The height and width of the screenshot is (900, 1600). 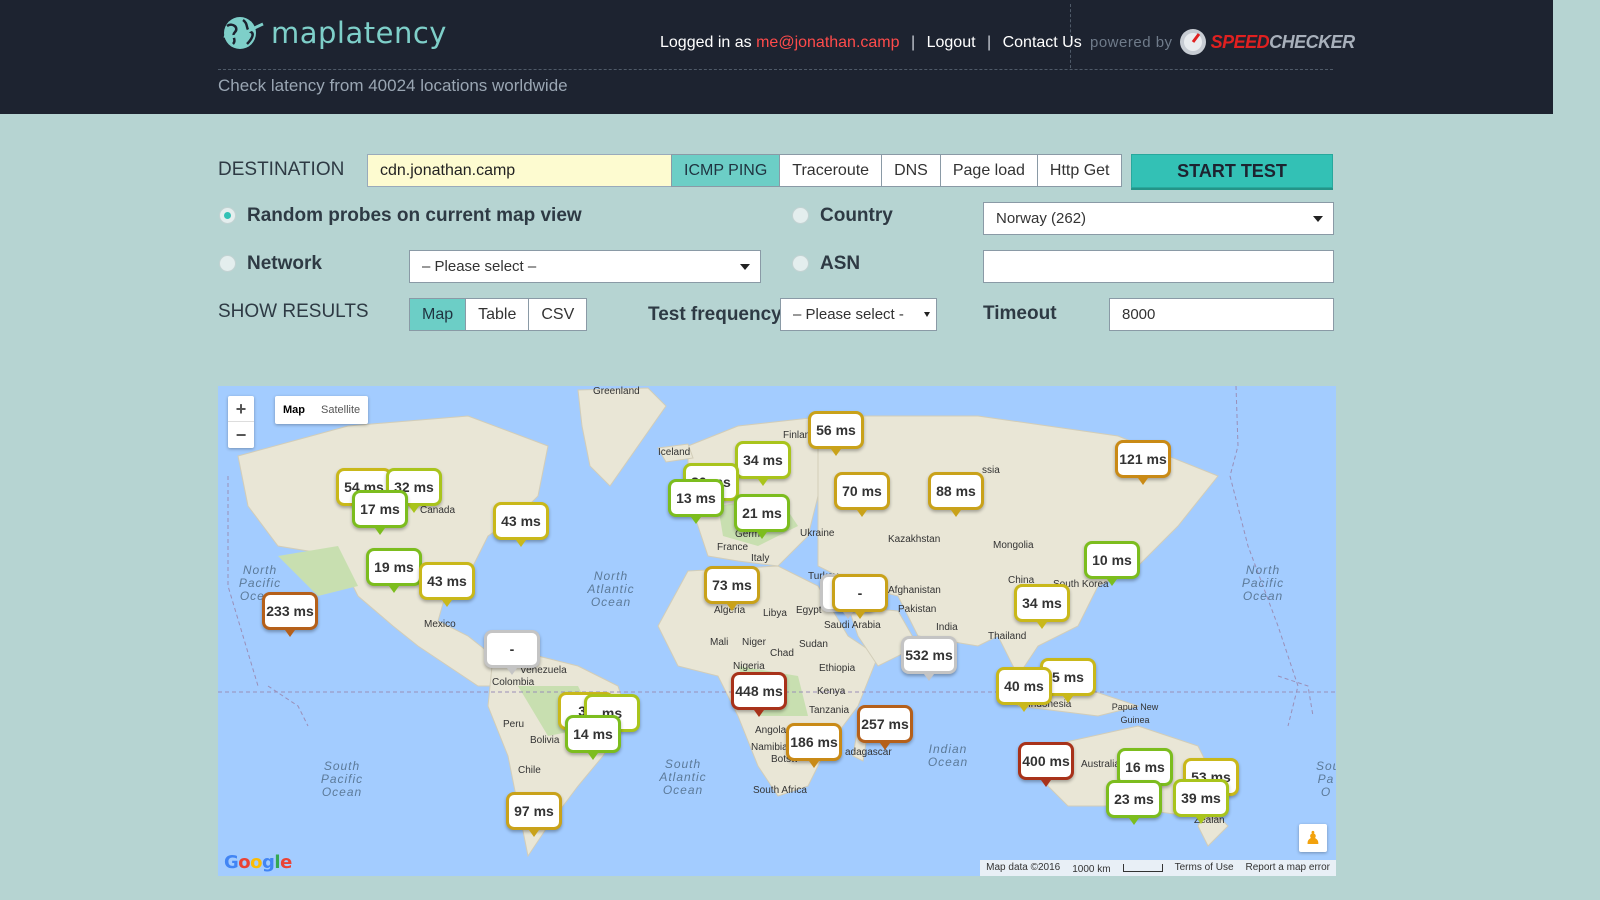 What do you see at coordinates (911, 170) in the screenshot?
I see `method-dns-button: DNS` at bounding box center [911, 170].